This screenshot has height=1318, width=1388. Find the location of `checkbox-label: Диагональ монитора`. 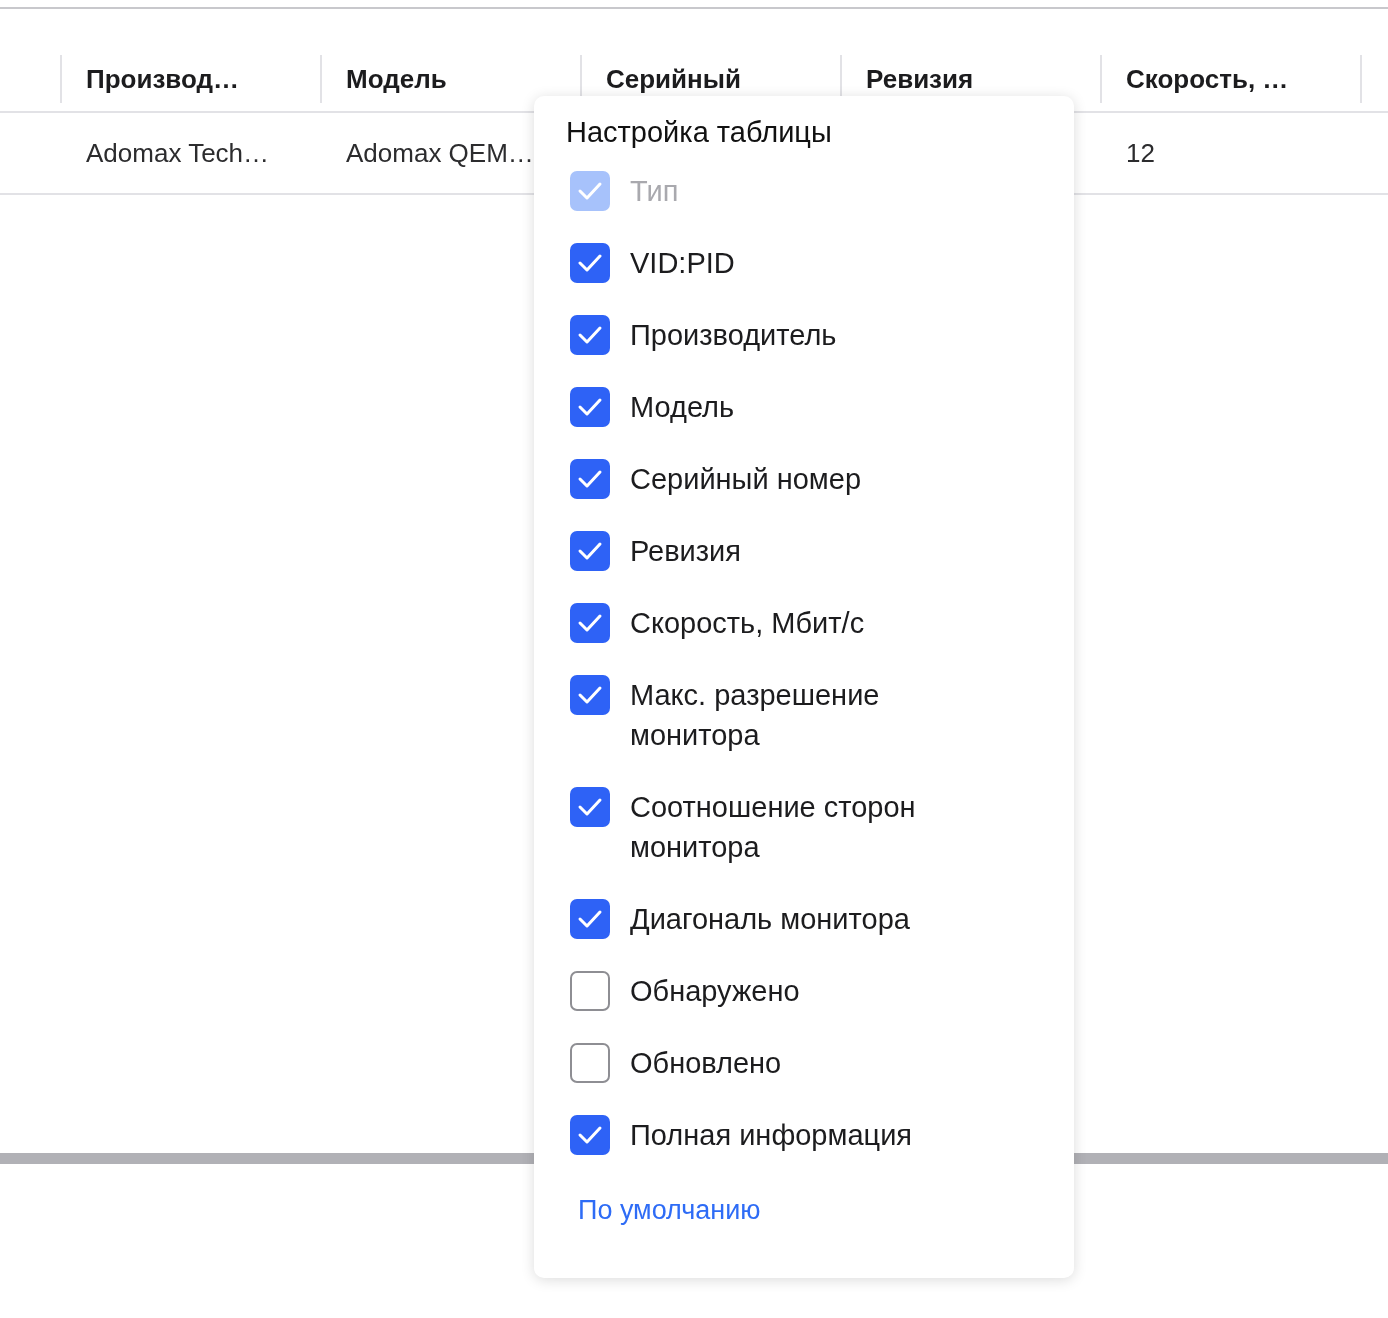

checkbox-label: Диагональ монитора is located at coordinates (770, 919).